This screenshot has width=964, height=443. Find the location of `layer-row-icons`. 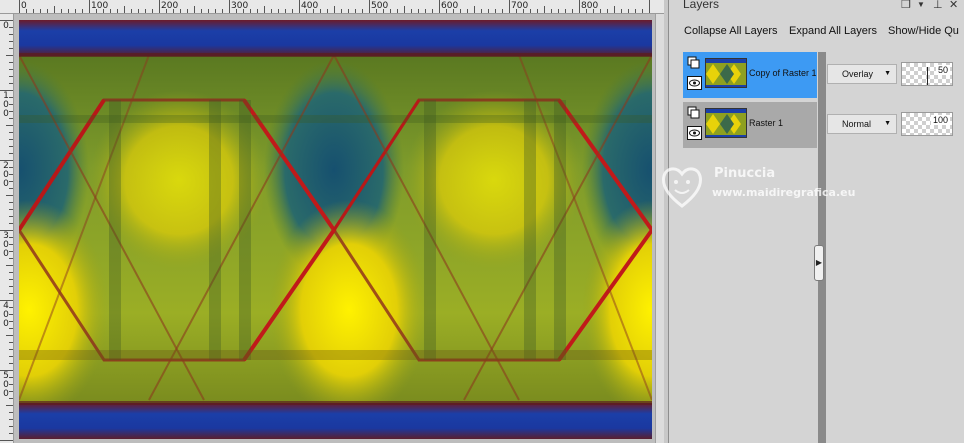

layer-row-icons is located at coordinates (695, 75).